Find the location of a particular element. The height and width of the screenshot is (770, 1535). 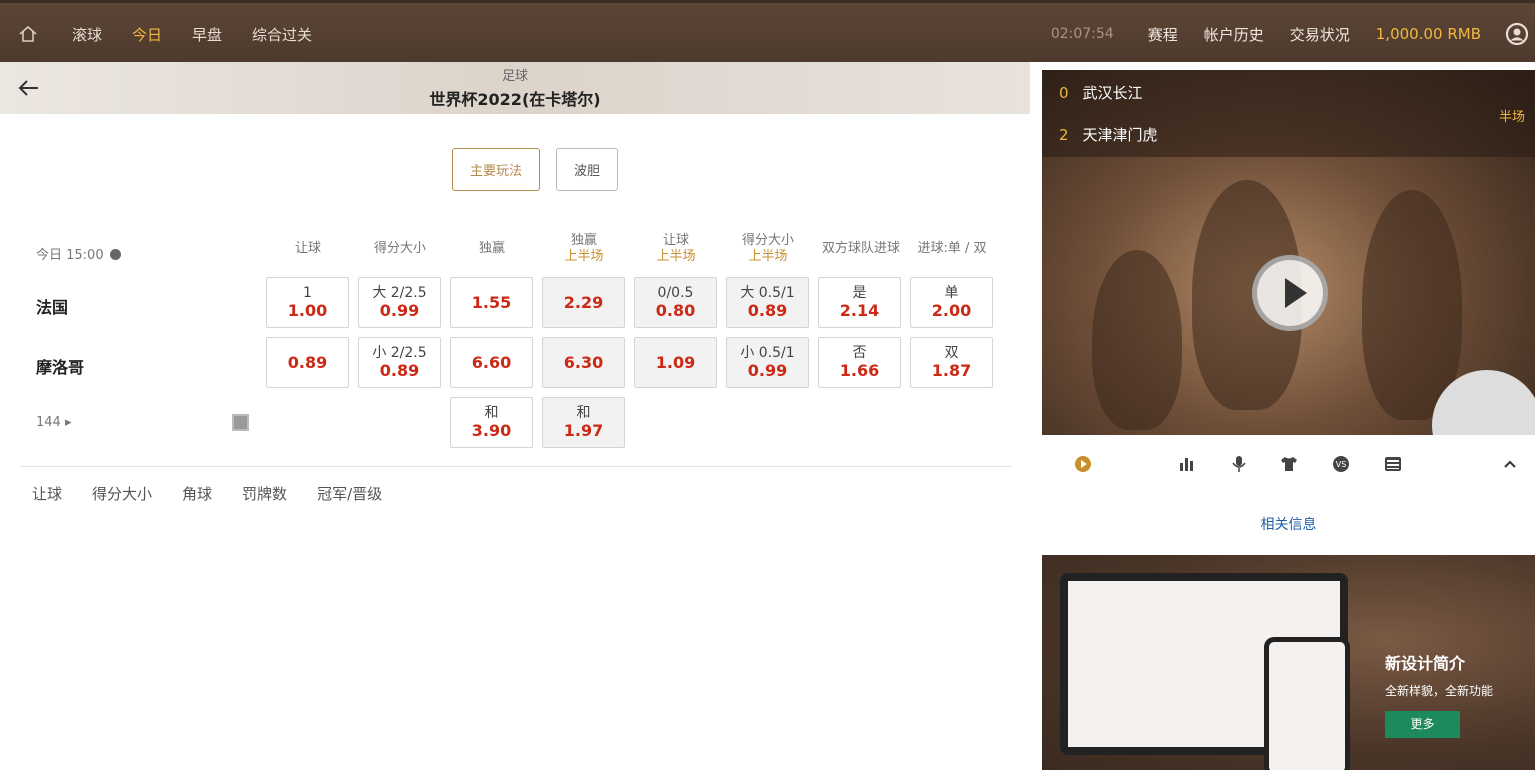

play-icon is located at coordinates (1083, 464).